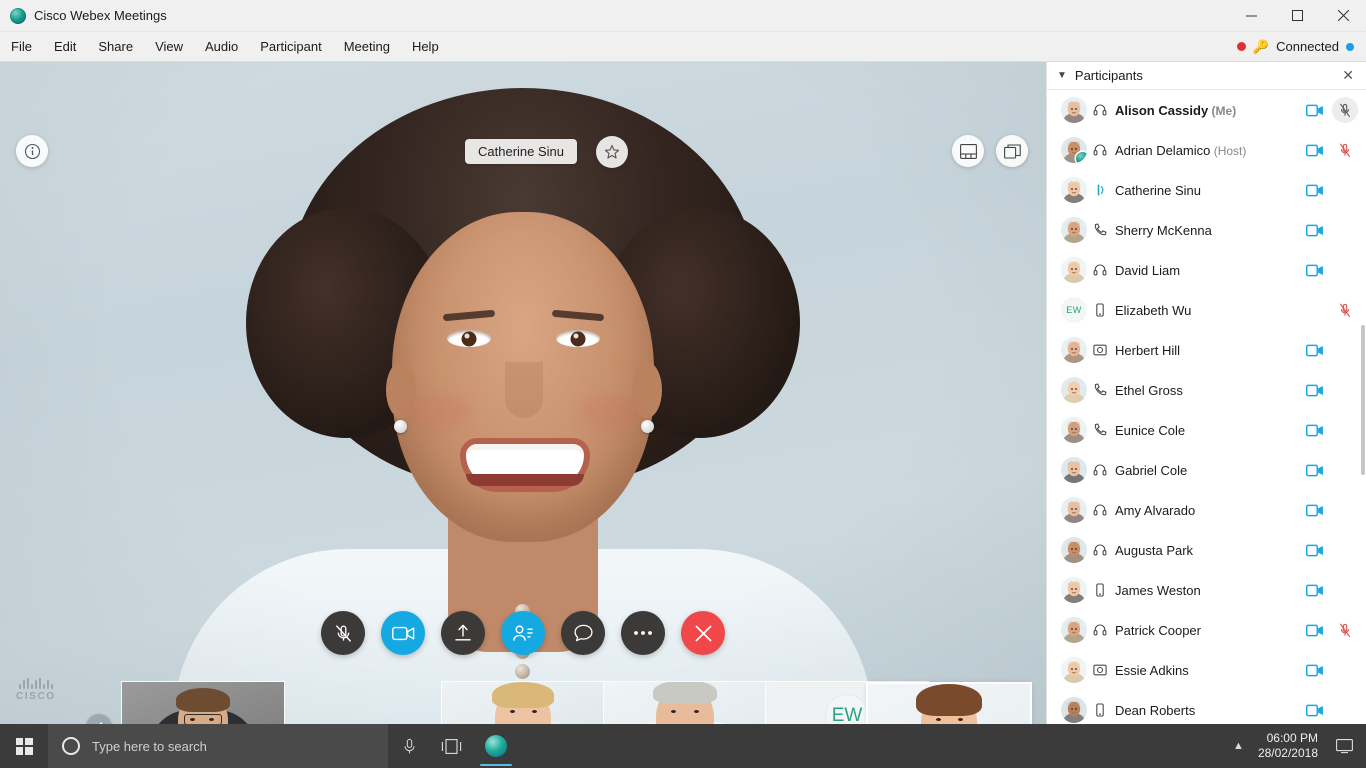 Image resolution: width=1366 pixels, height=768 pixels. Describe the element at coordinates (1206, 390) in the screenshot. I see `participant-row: Ethel Gross` at that location.